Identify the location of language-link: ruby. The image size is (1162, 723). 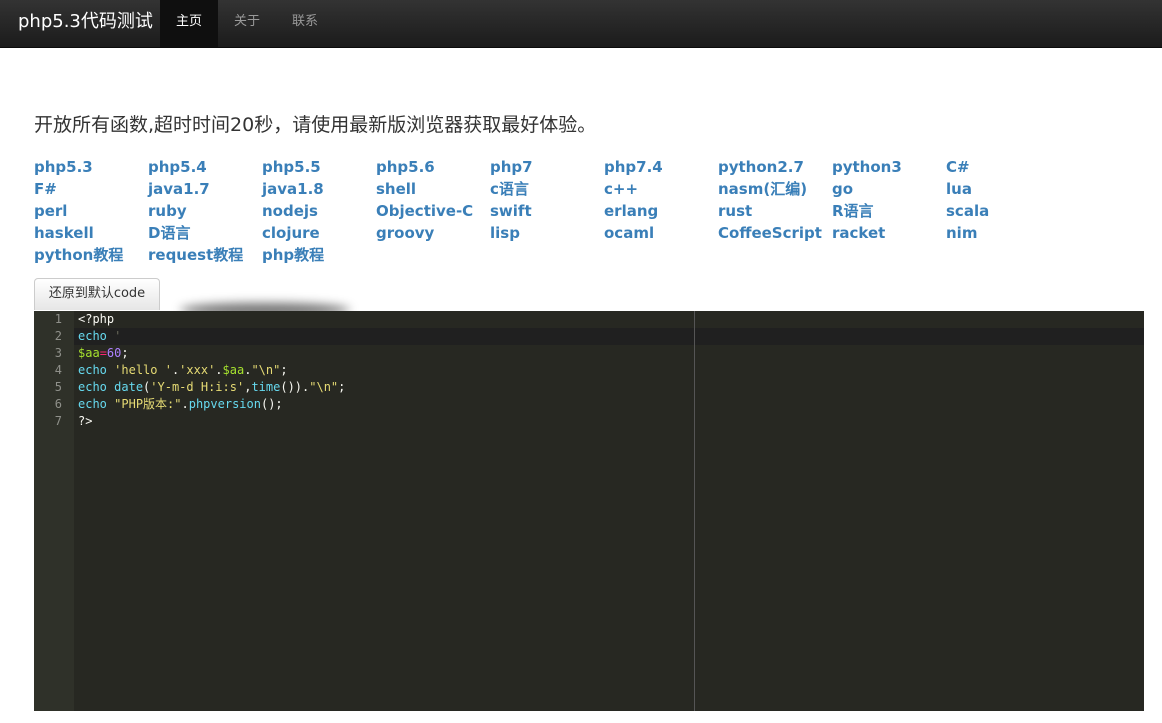
(167, 211).